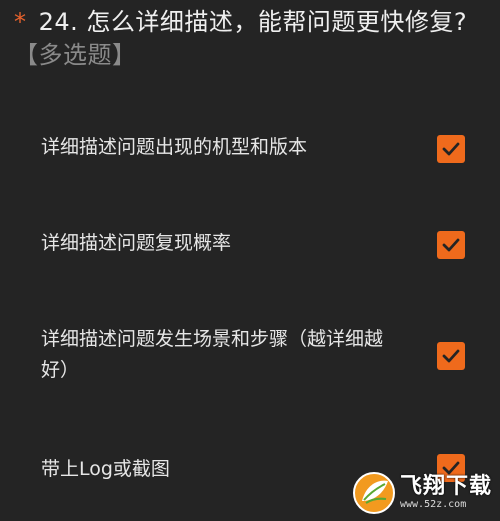 This screenshot has height=521, width=500. I want to click on option-row-1: 详细描述问题出现的机型和版本, so click(250, 158).